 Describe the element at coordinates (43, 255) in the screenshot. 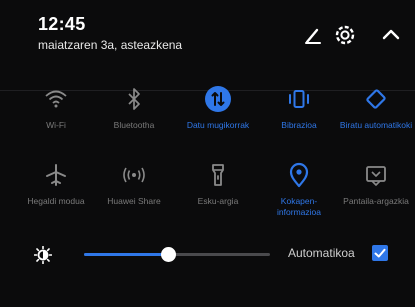

I see `brightness-icon` at that location.